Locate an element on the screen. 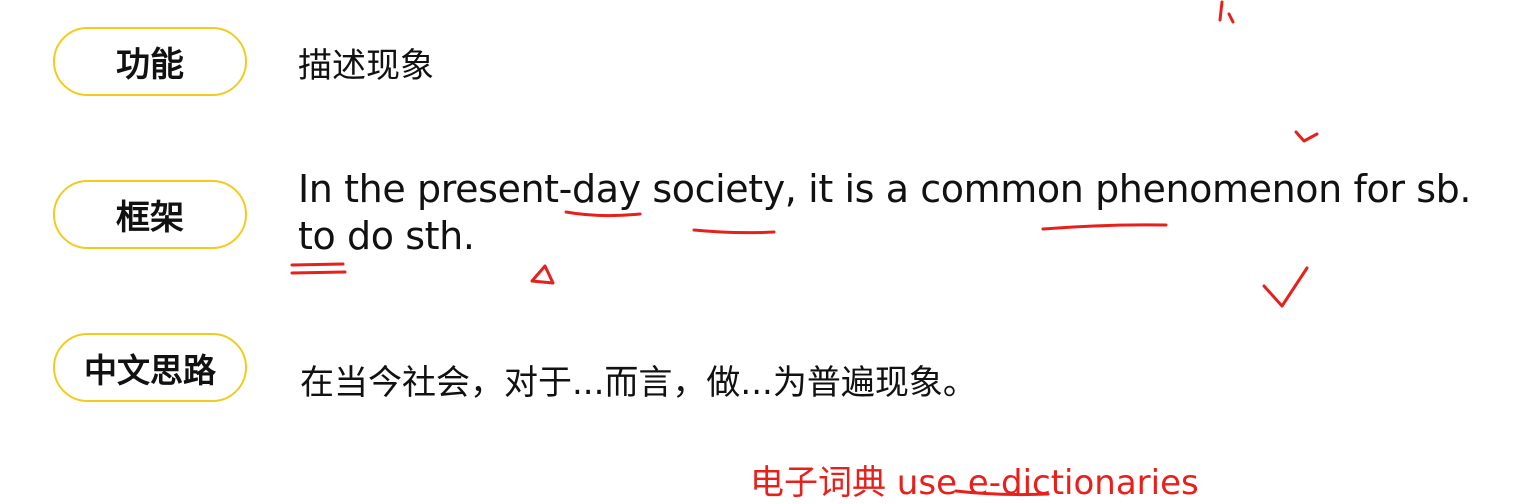 The height and width of the screenshot is (504, 1524). text-function: 描述现象 is located at coordinates (366, 66).